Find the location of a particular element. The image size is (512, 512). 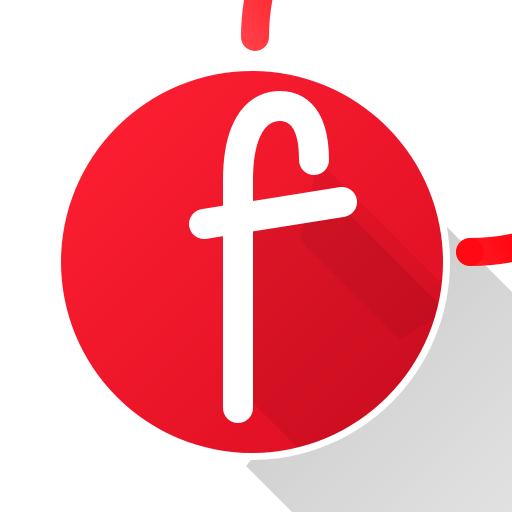

progress-ring-end-cap is located at coordinates (470, 252).